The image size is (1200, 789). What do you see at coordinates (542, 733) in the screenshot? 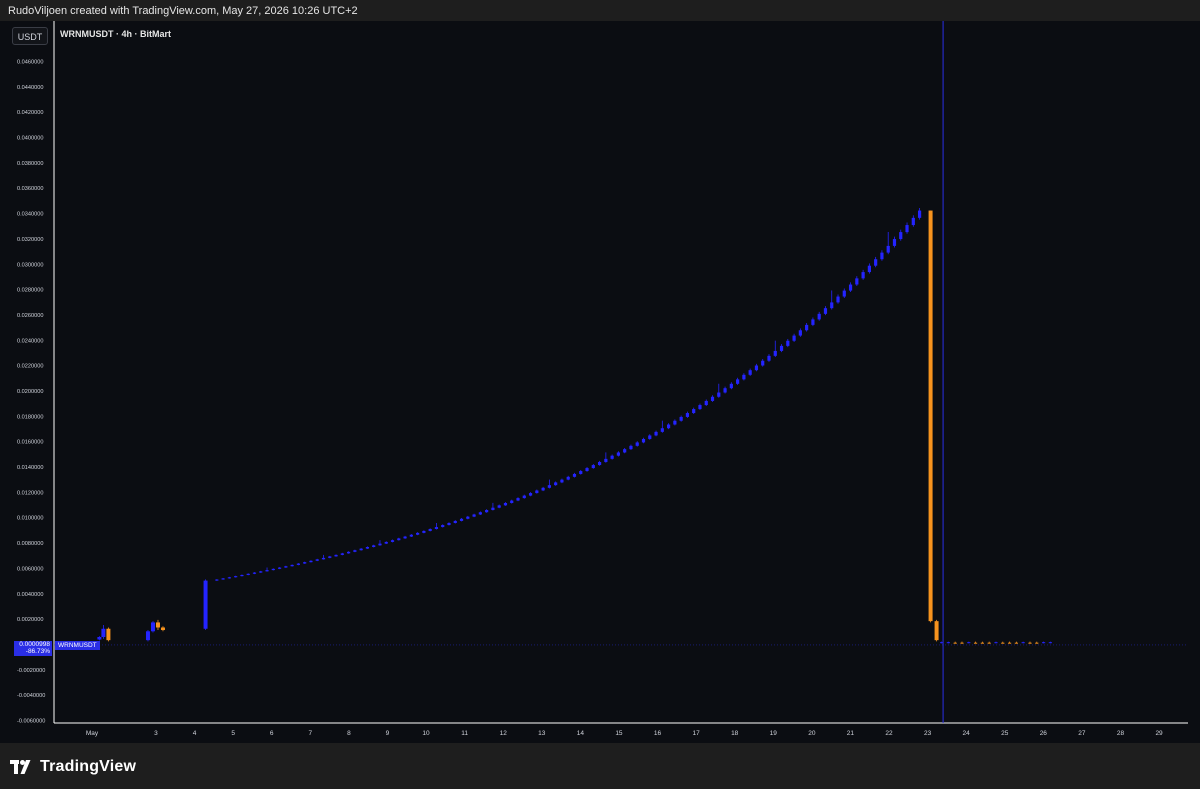
I see `x-tick-label: 13` at bounding box center [542, 733].